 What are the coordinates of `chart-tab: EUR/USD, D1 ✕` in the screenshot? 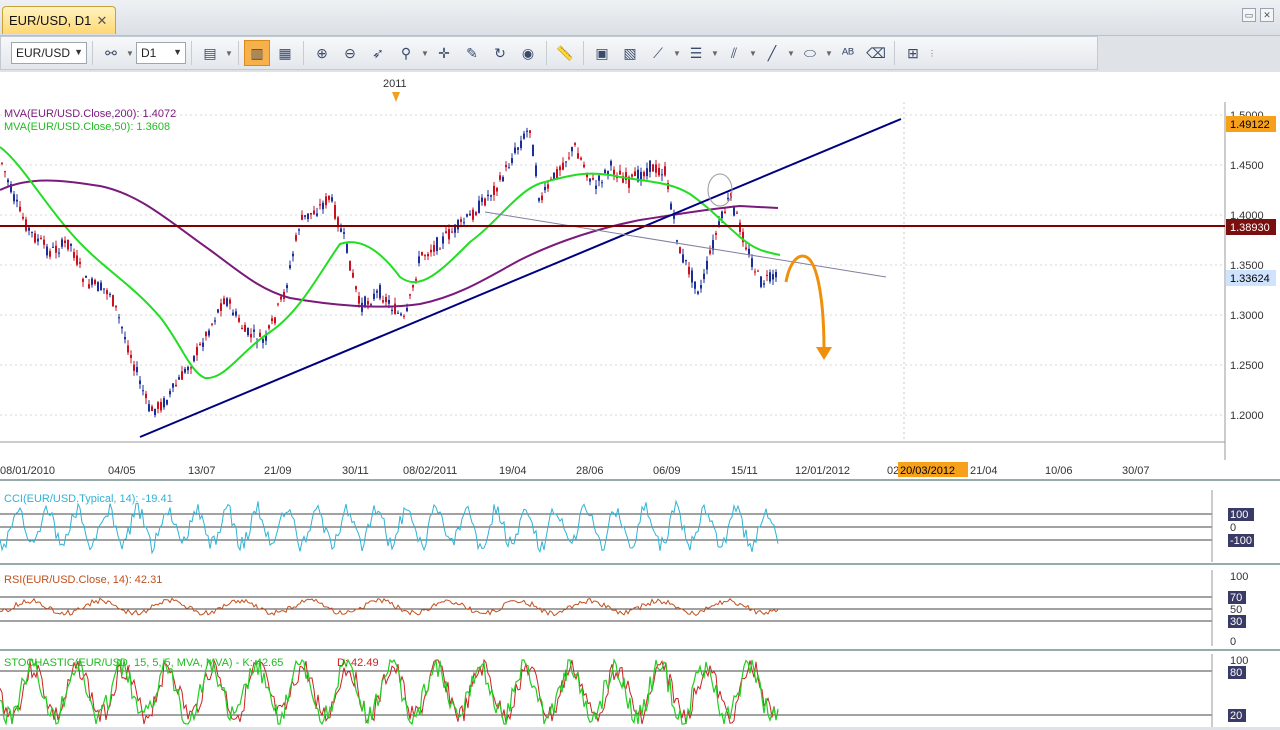 It's located at (59, 20).